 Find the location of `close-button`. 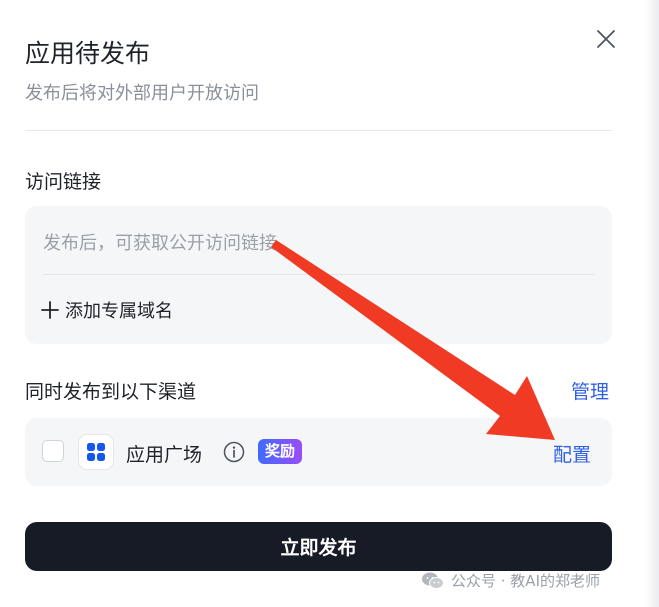

close-button is located at coordinates (606, 39).